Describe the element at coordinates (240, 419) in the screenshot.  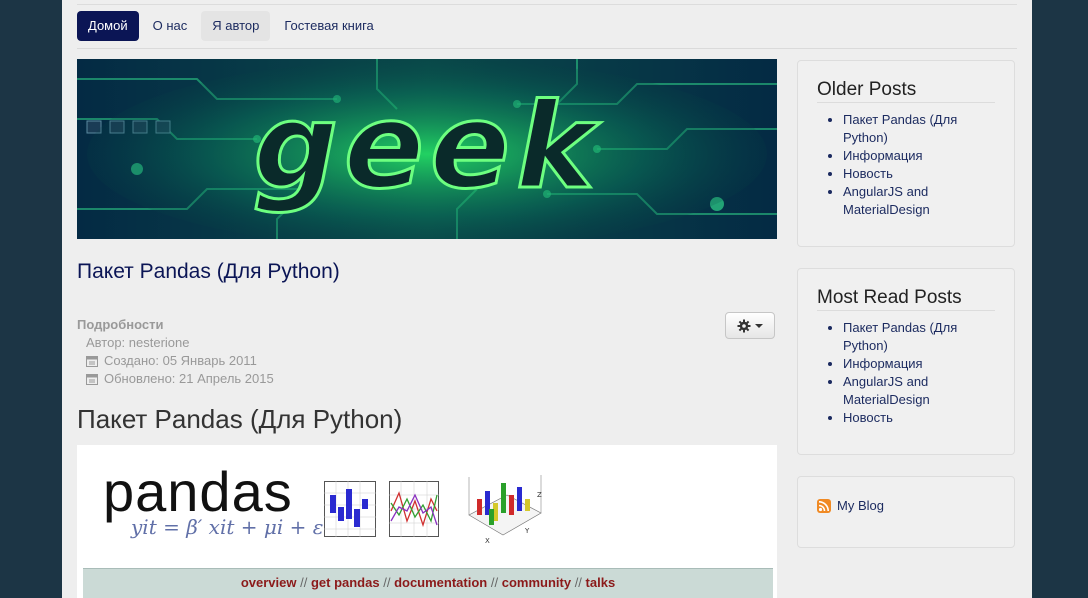
I see `article-heading: Пакет Pandas (Для Python)` at that location.